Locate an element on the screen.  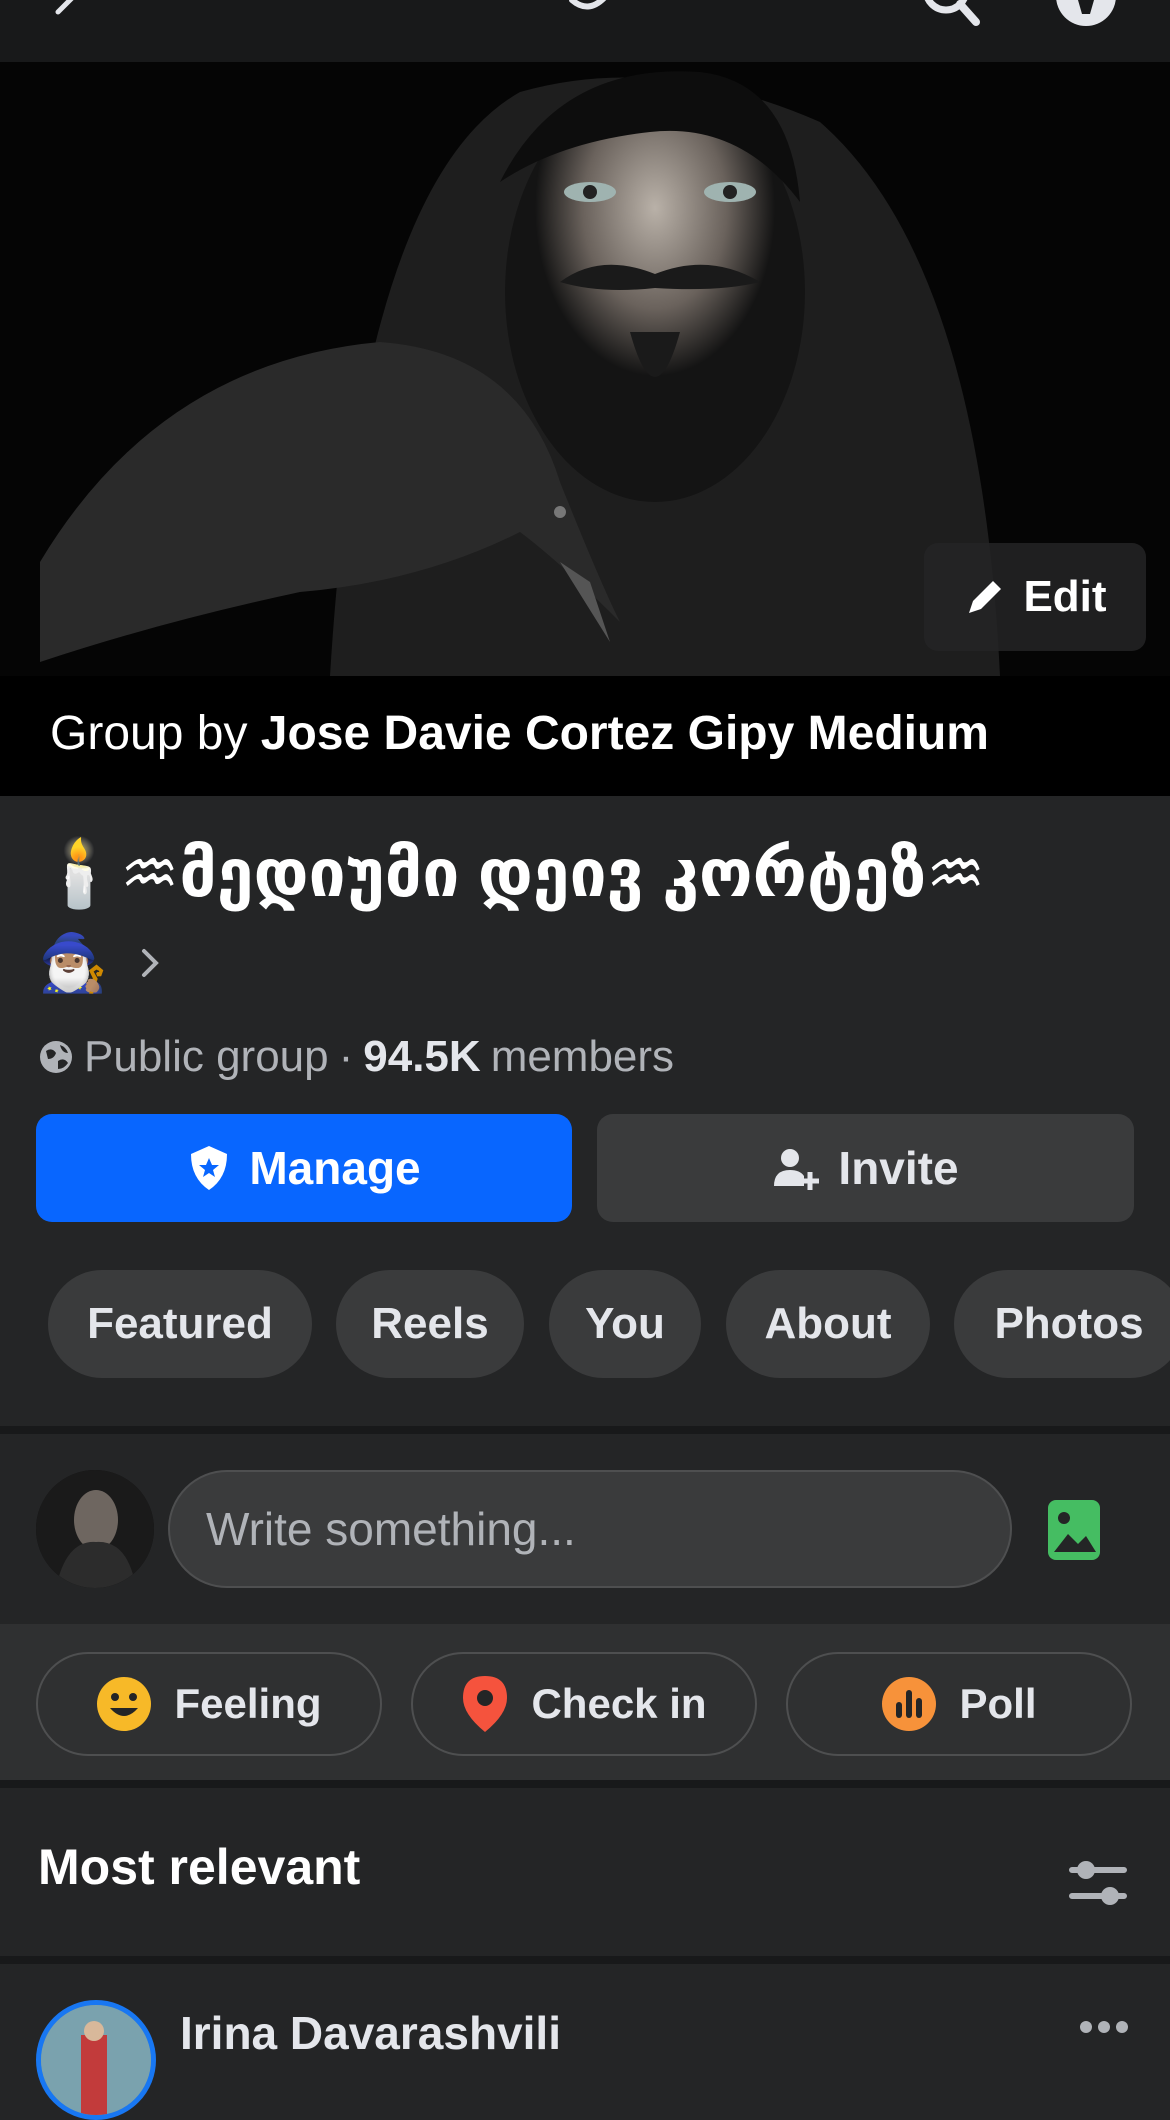
group-owner-name: Jose Davie Cortez Gipy Medium is located at coordinates (625, 733).